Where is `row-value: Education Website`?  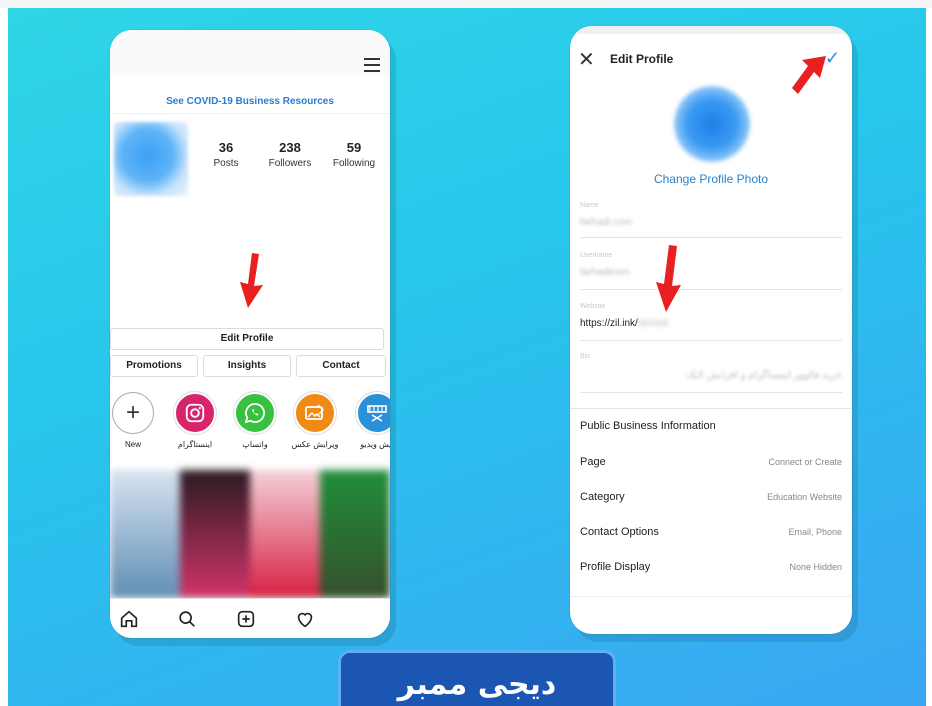 row-value: Education Website is located at coordinates (804, 497).